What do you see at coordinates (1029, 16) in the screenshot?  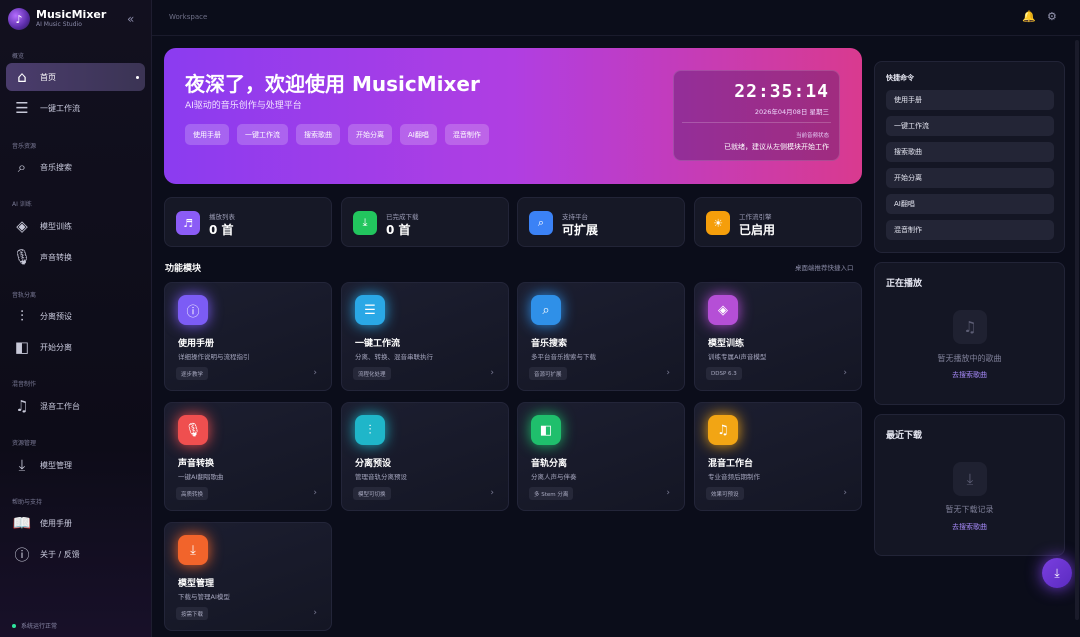 I see `bell-icon: 🔔` at bounding box center [1029, 16].